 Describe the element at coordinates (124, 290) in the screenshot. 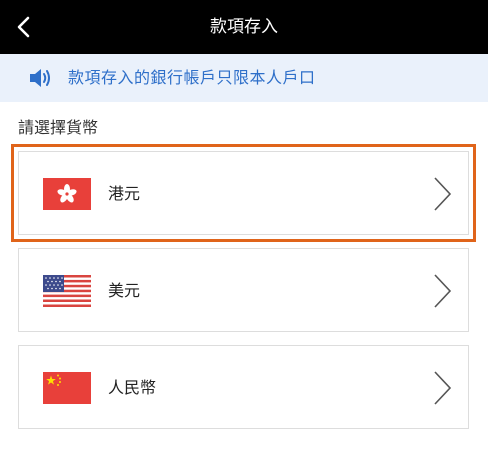

I see `currency-name: 美元` at that location.